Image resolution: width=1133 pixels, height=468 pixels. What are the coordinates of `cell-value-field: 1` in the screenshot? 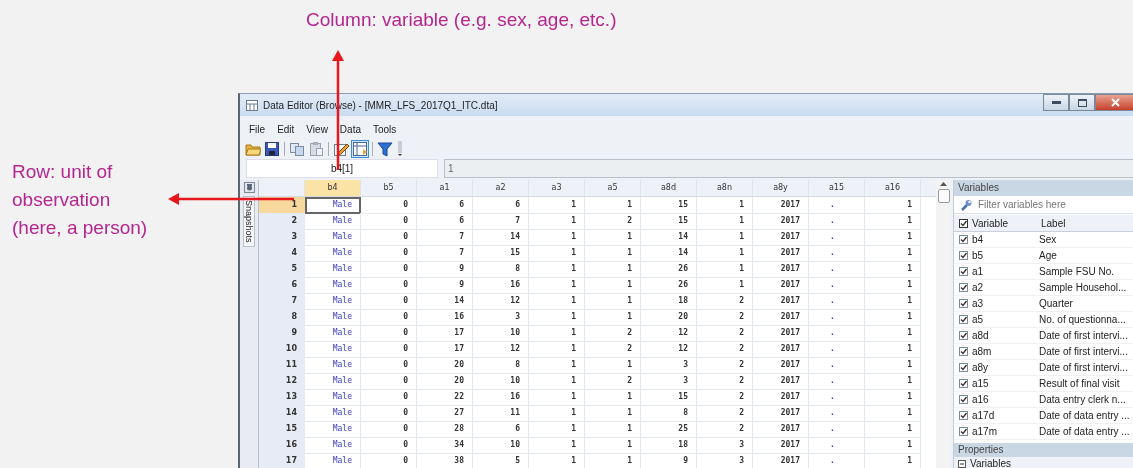 It's located at (788, 168).